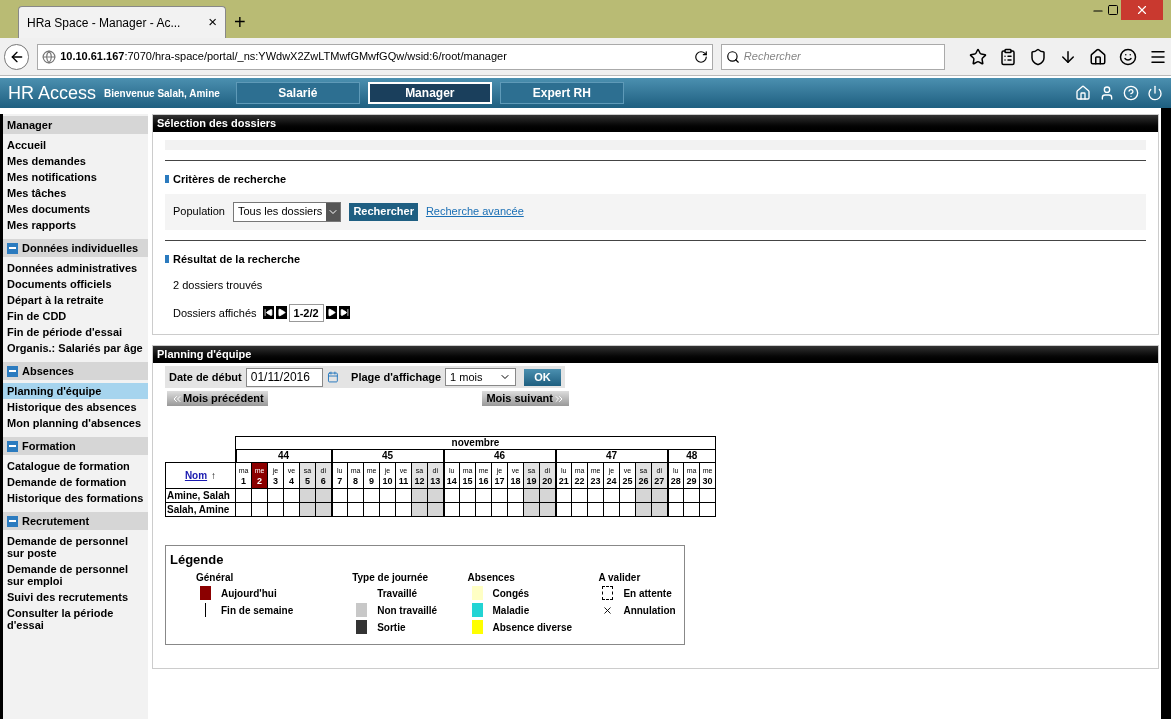 The height and width of the screenshot is (719, 1171). Describe the element at coordinates (217, 398) in the screenshot. I see `previous-month-button: Mois précédent` at that location.